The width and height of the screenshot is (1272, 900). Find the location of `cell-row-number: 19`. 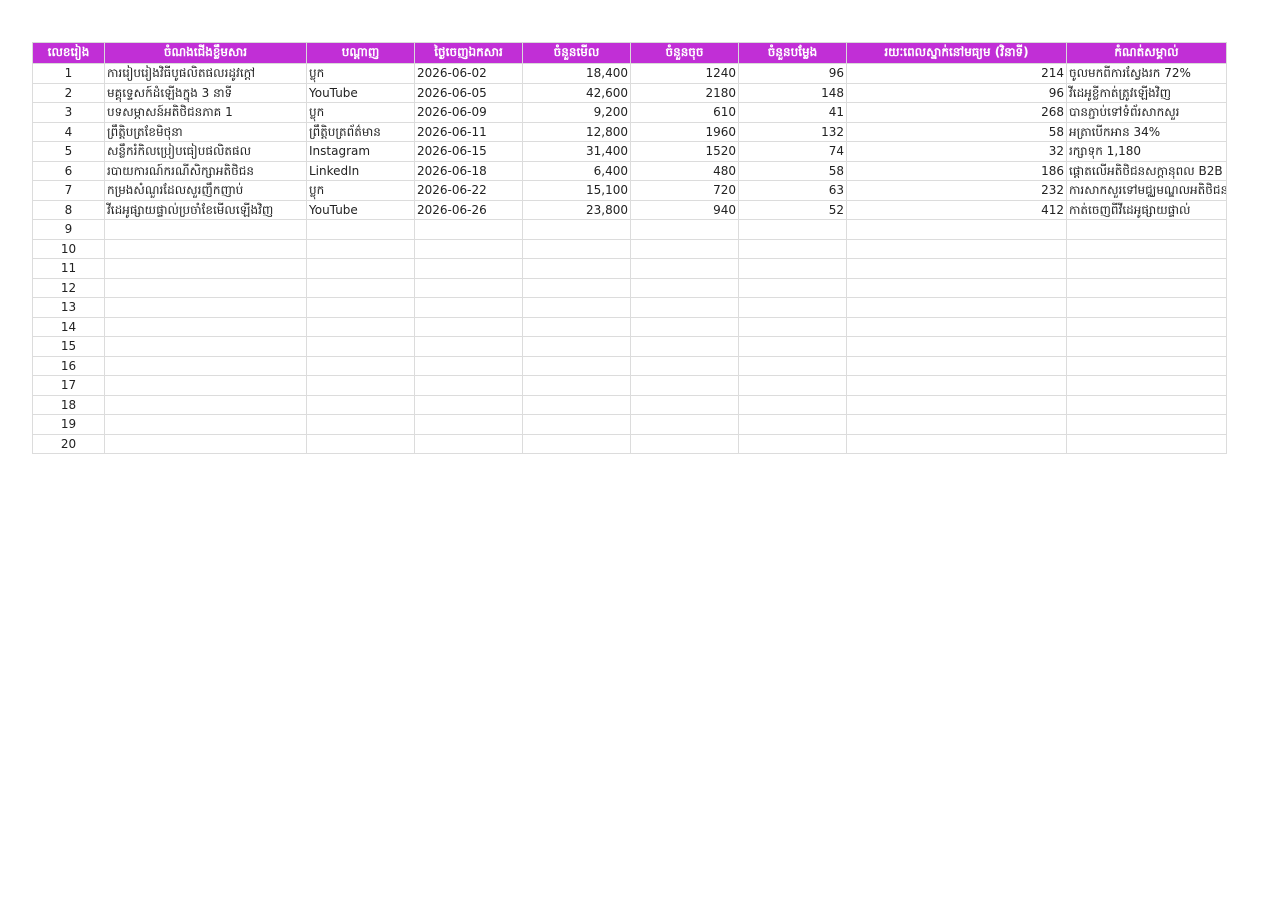

cell-row-number: 19 is located at coordinates (68, 424).